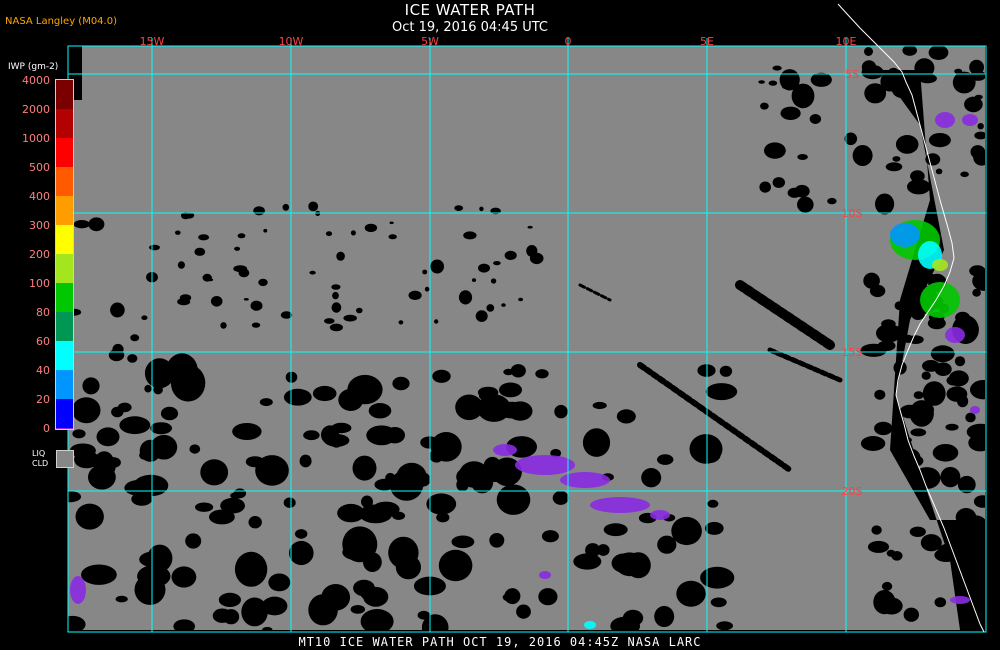 This screenshot has height=650, width=1000. I want to click on map-datetime: Oct 19, 2016 04:45 UTC, so click(470, 27).